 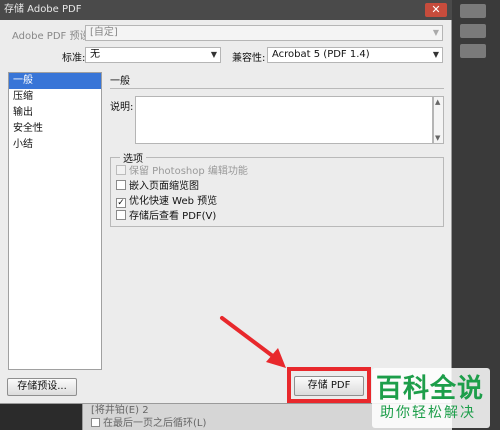 What do you see at coordinates (173, 216) in the screenshot?
I see `option-label: 存储后查看 PDF(V)` at bounding box center [173, 216].